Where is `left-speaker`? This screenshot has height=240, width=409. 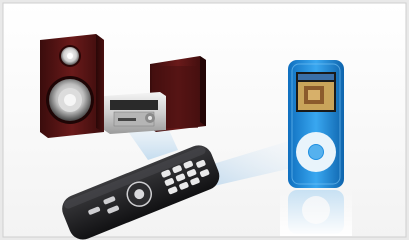 left-speaker is located at coordinates (72, 86).